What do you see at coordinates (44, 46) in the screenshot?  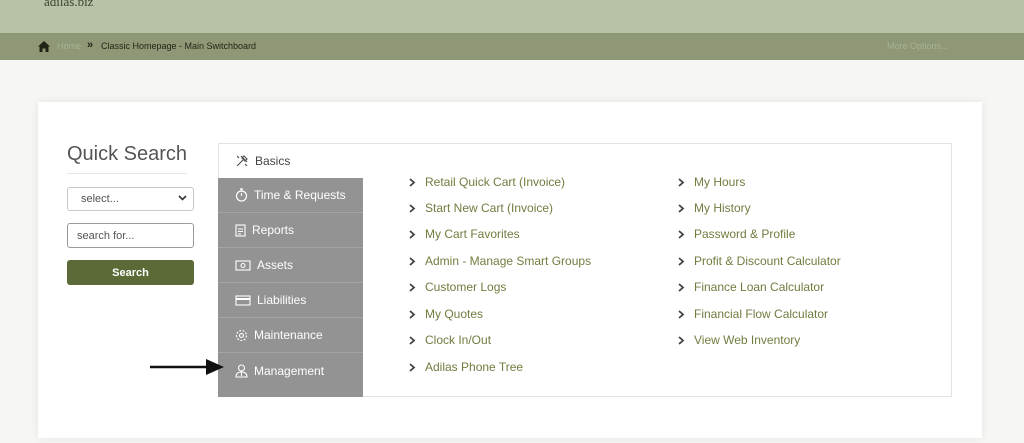 I see `home-icon` at bounding box center [44, 46].